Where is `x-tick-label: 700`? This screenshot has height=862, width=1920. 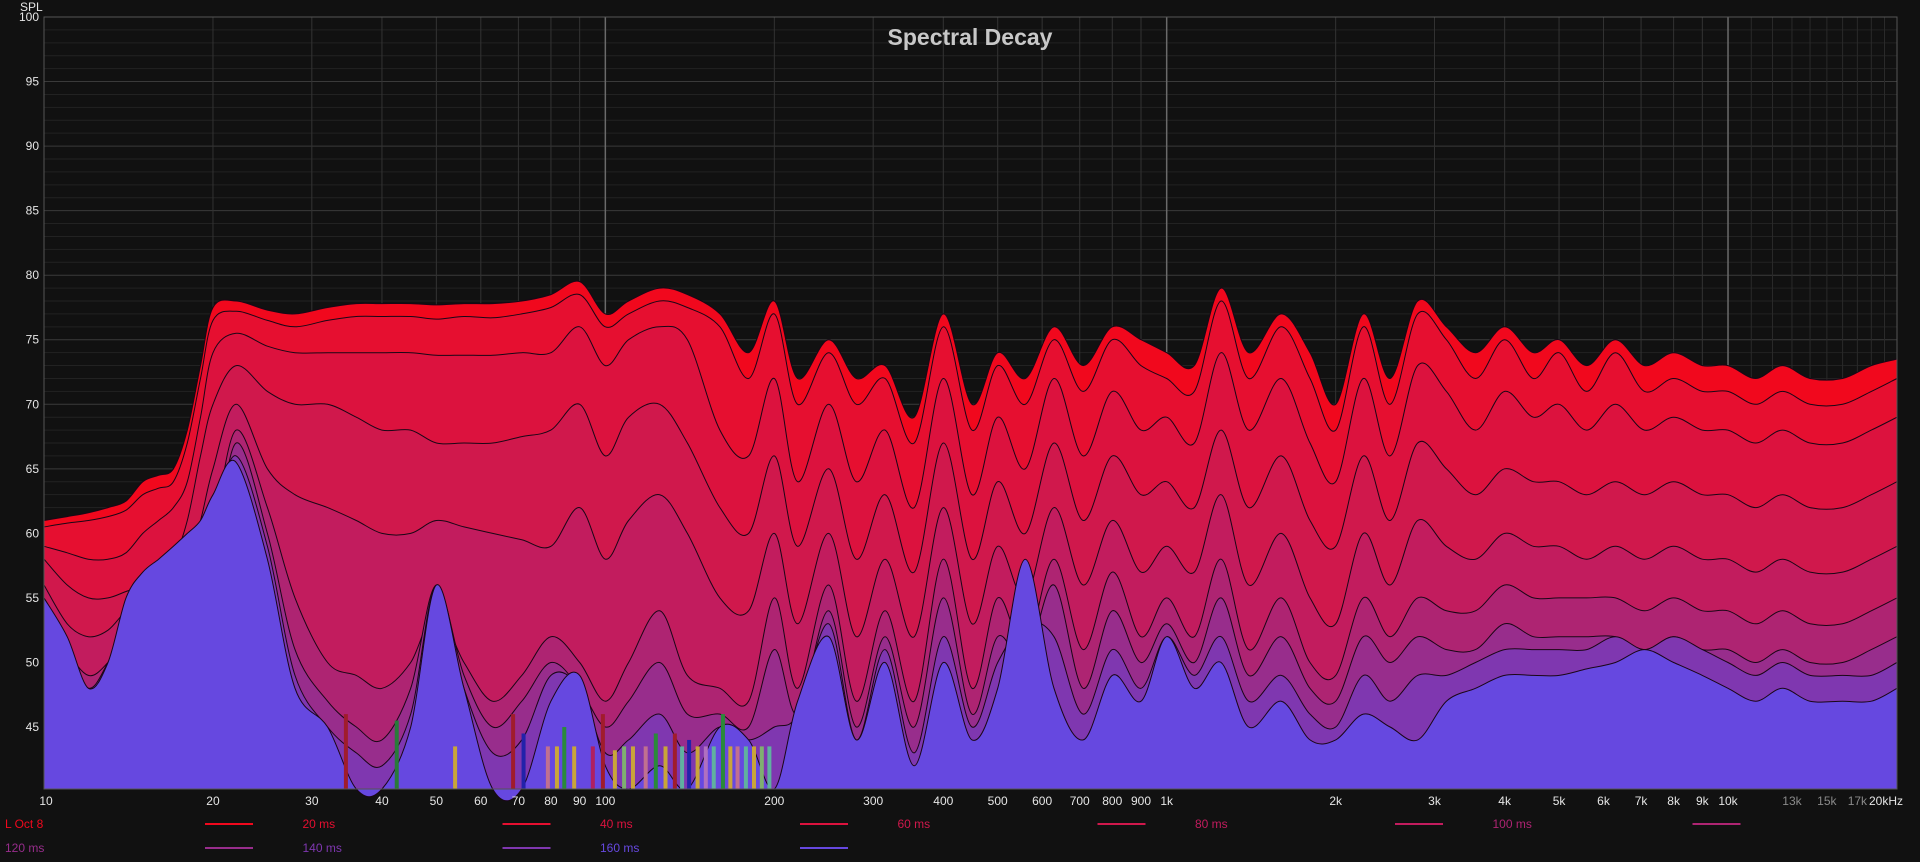
x-tick-label: 700 is located at coordinates (1080, 801).